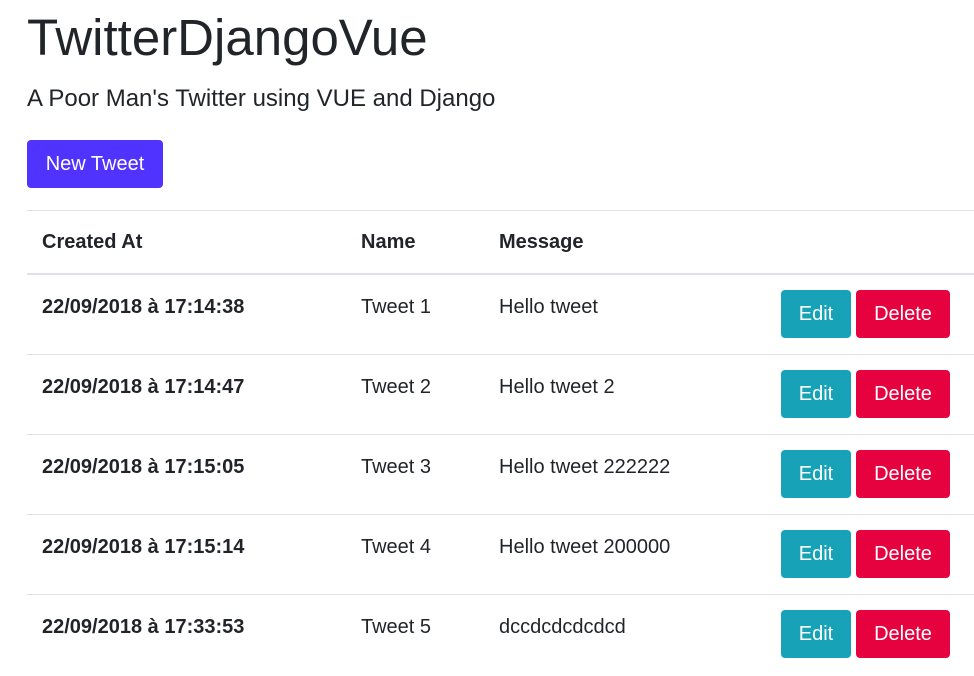 This screenshot has width=974, height=676. I want to click on table-header: Created At Name Message, so click(500, 242).